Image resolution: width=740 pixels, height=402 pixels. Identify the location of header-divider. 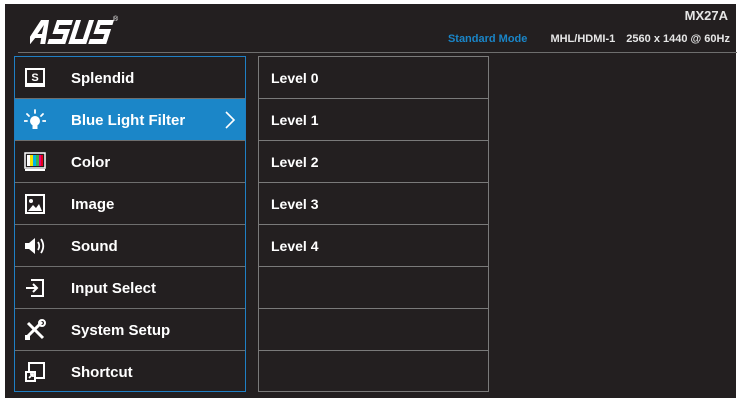
(377, 52).